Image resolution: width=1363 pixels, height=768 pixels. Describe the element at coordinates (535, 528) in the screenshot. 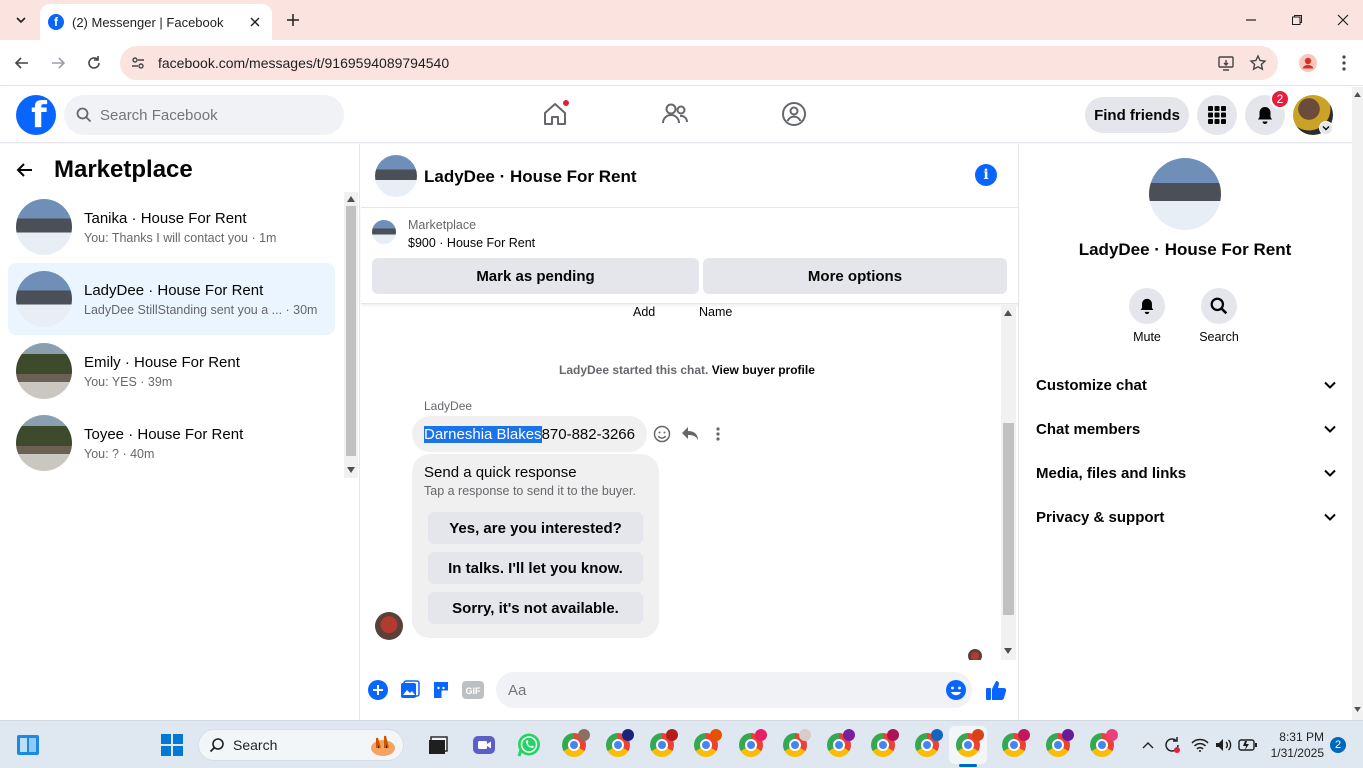

I see `quick-response-yes-button: Yes, are you interested?` at that location.